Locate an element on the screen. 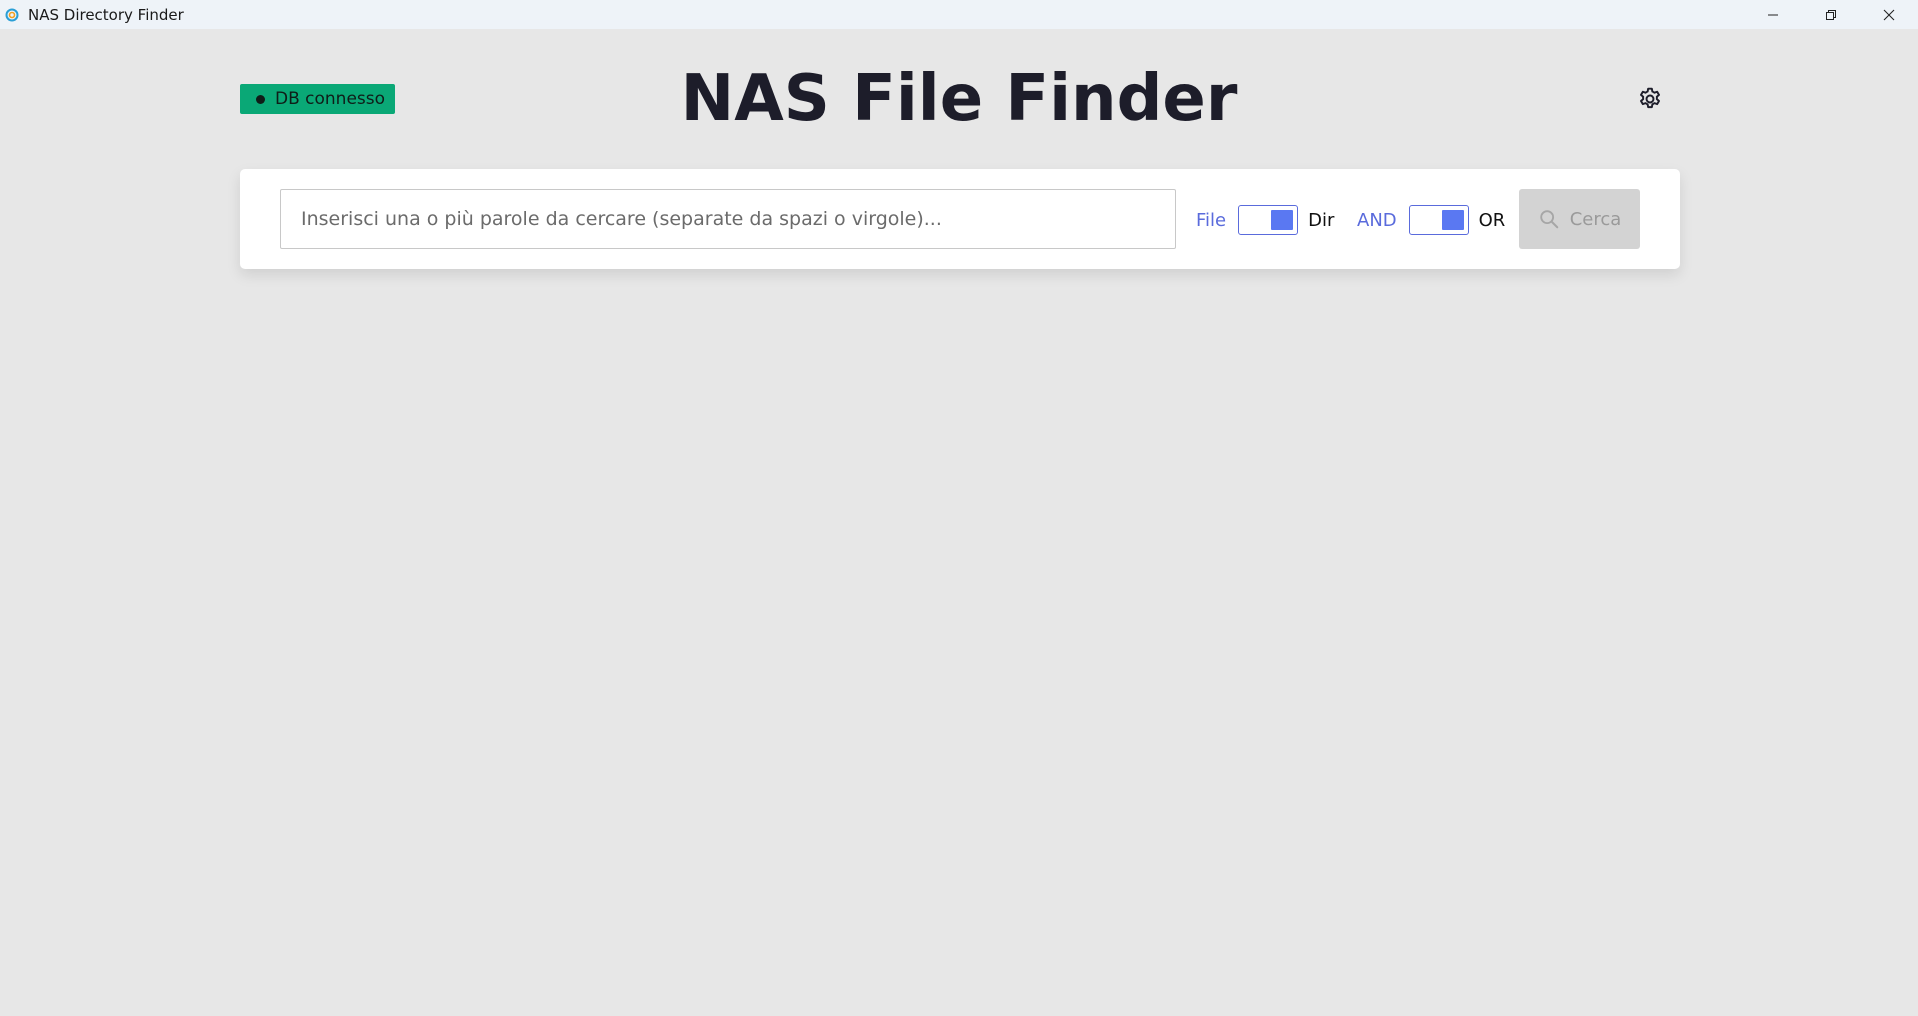 The image size is (1918, 1016). logic-toggle-group: AND OR is located at coordinates (1431, 220).